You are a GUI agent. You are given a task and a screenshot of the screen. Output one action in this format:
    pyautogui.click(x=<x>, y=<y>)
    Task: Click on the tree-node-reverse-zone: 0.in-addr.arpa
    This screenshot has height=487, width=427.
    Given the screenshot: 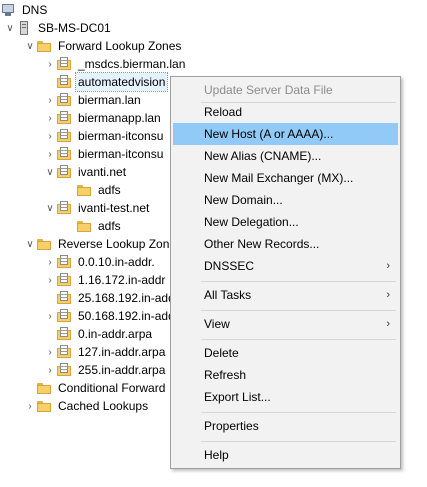 What is the action you would take?
    pyautogui.click(x=99, y=334)
    